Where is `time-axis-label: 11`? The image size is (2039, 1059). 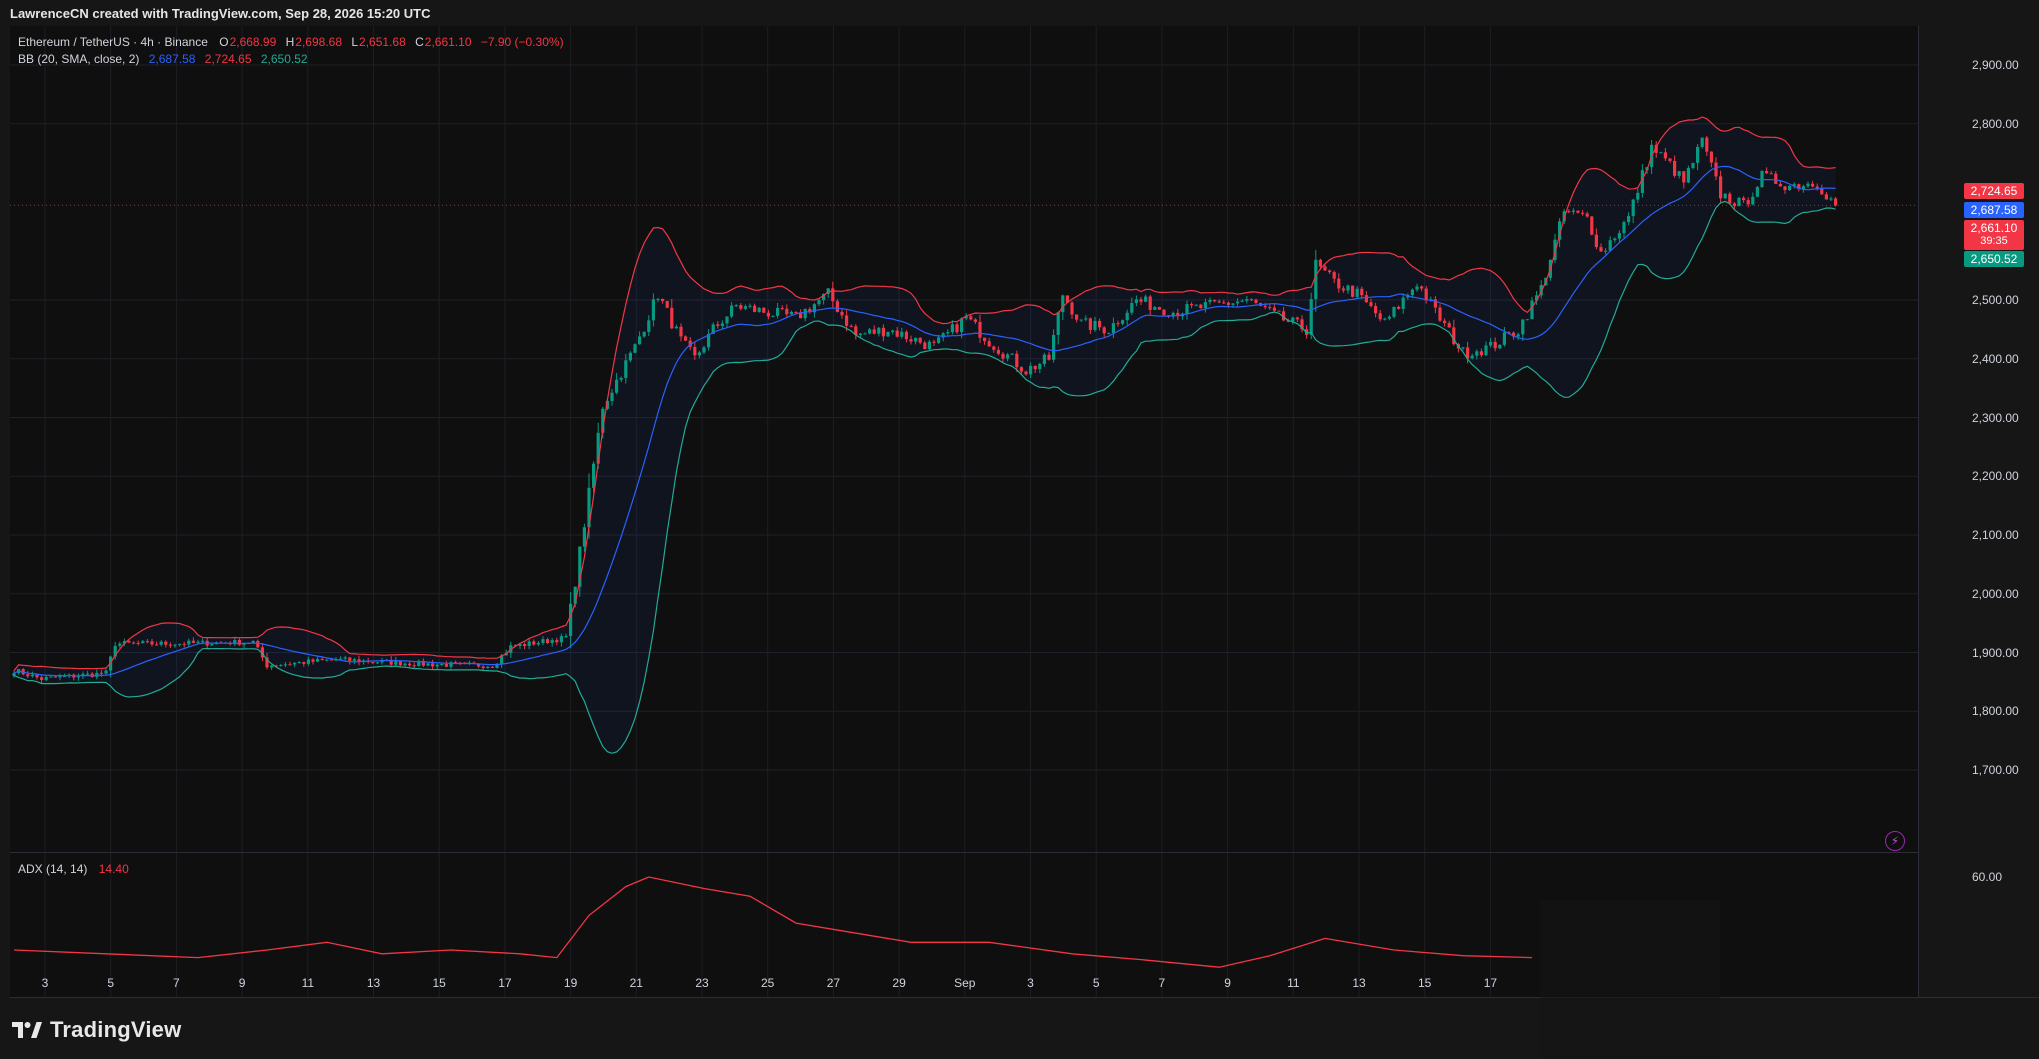
time-axis-label: 11 is located at coordinates (308, 983).